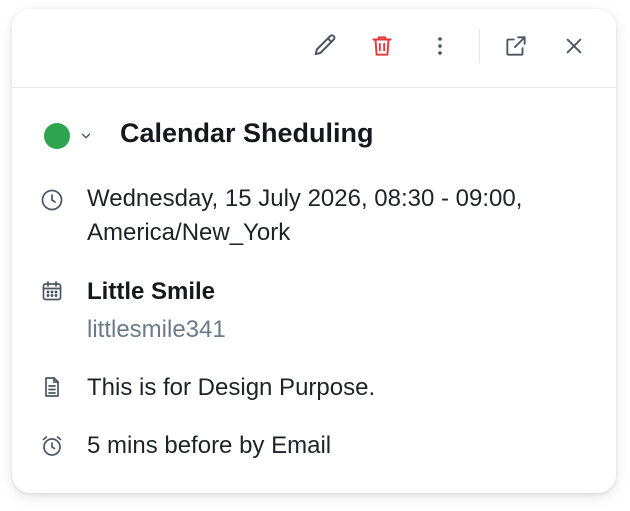  What do you see at coordinates (86, 136) in the screenshot?
I see `chevron-down-icon` at bounding box center [86, 136].